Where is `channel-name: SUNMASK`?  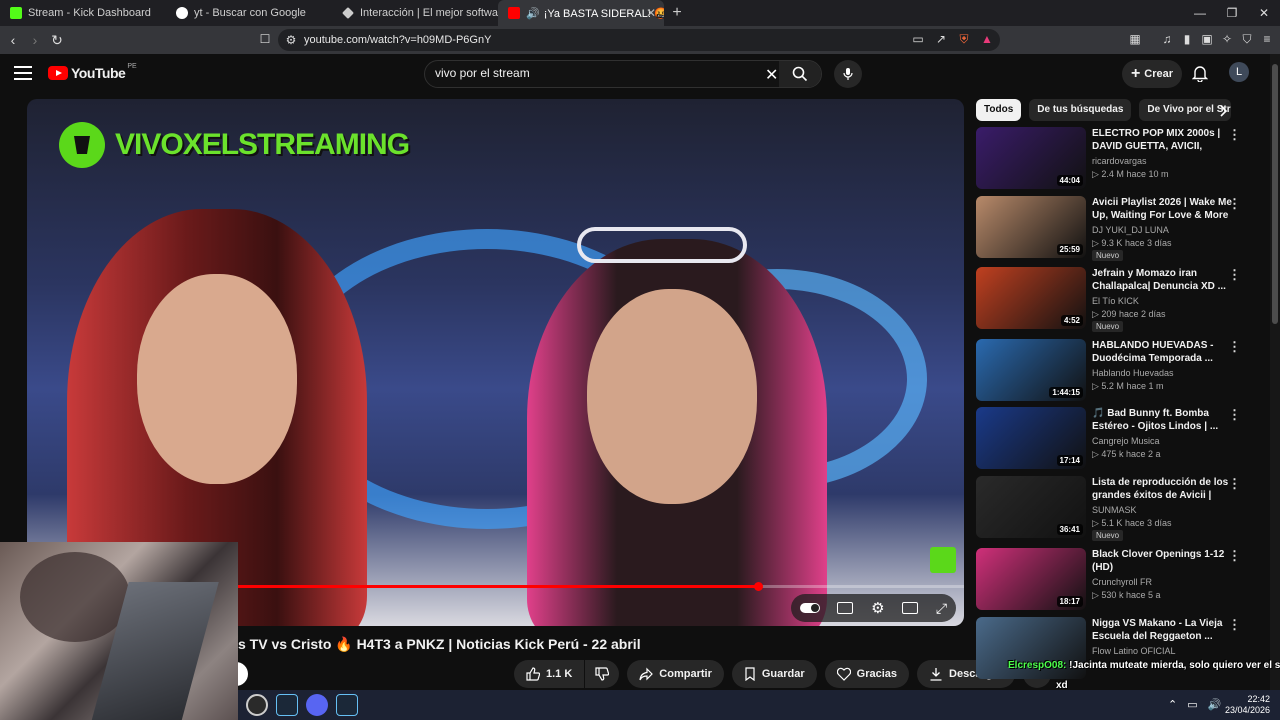
channel-name: SUNMASK is located at coordinates (1114, 510).